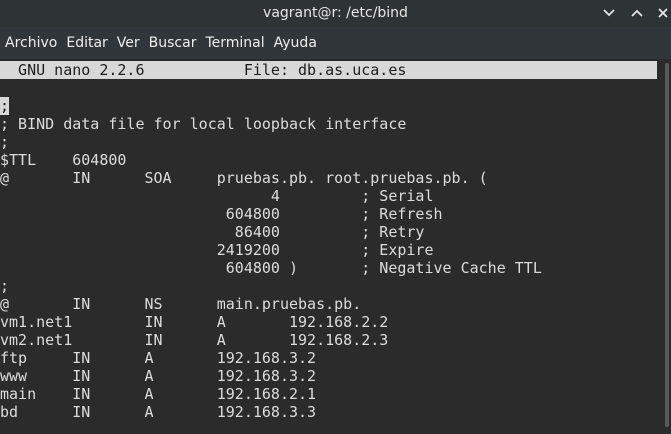 This screenshot has height=434, width=671. I want to click on menu-terminal: Terminal, so click(232, 43).